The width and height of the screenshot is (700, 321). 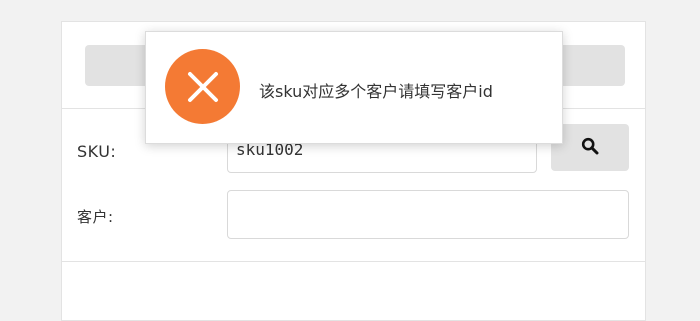 What do you see at coordinates (590, 147) in the screenshot?
I see `search-icon` at bounding box center [590, 147].